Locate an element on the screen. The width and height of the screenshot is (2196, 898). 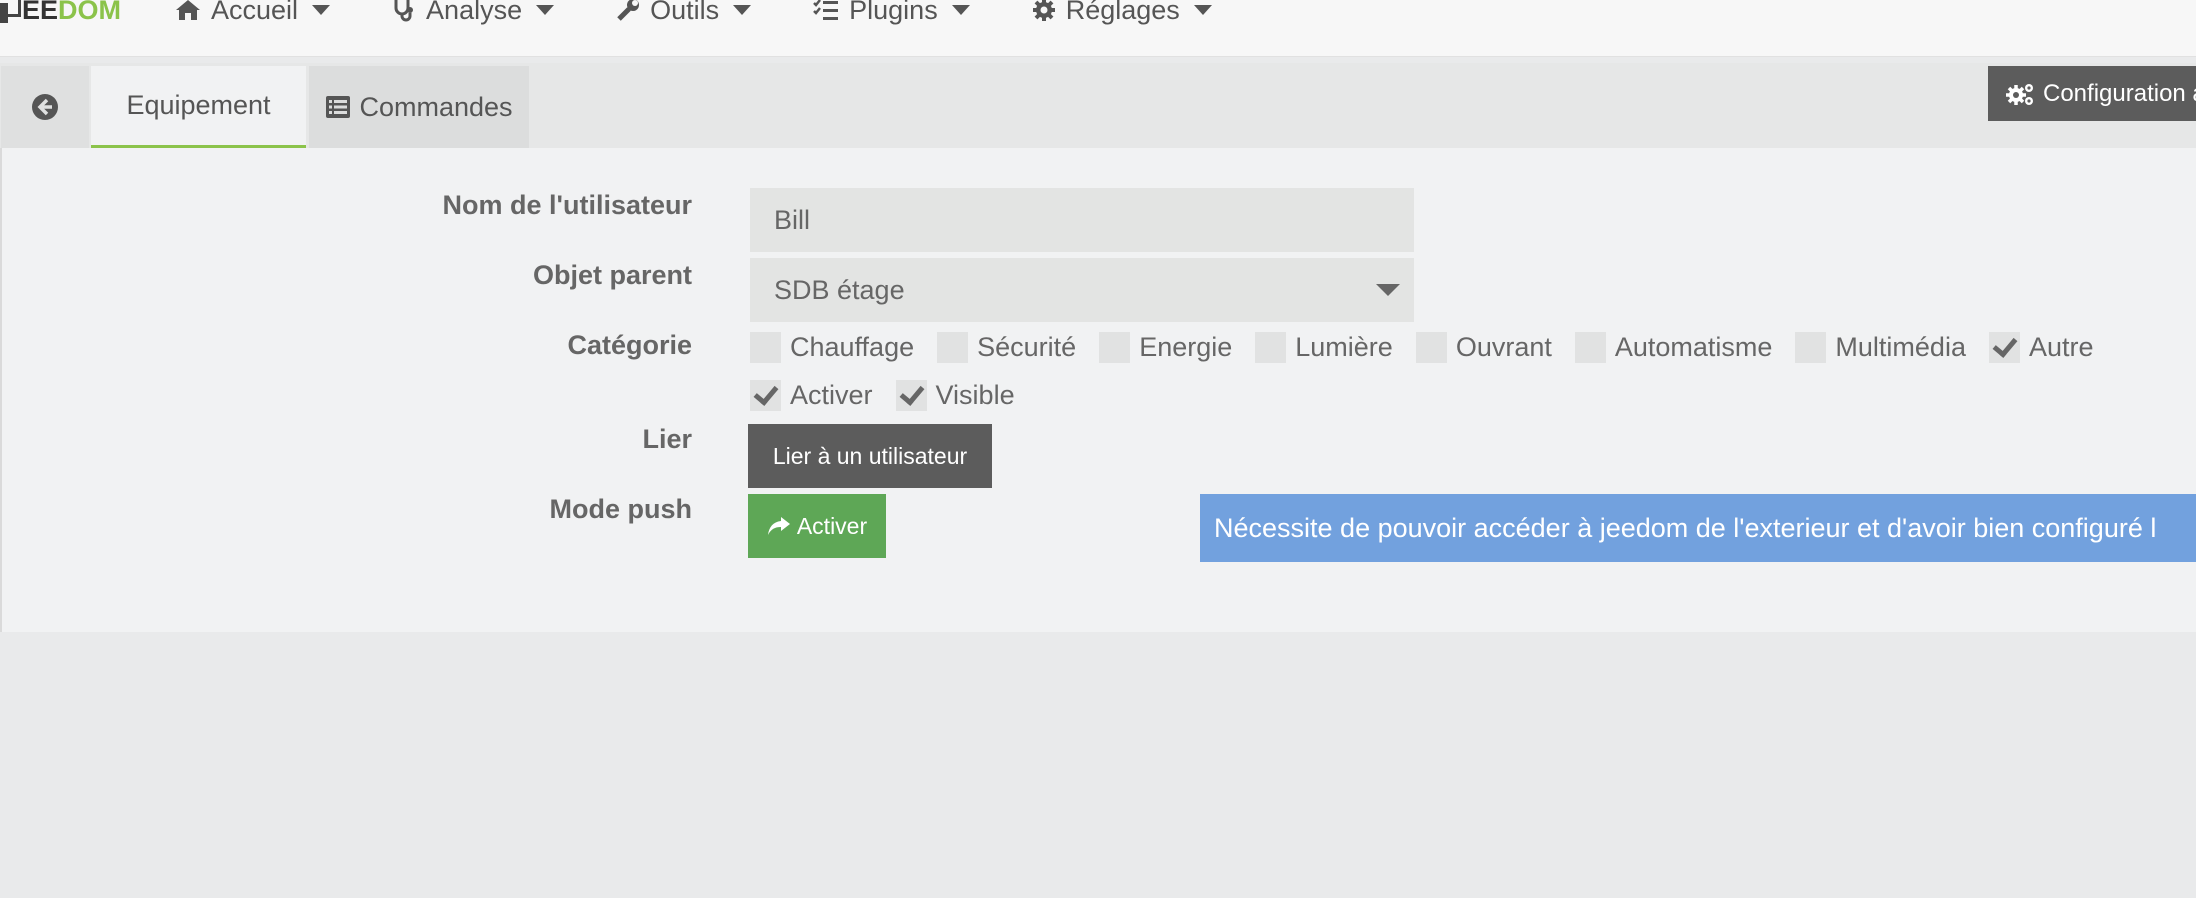
activate-push-button: Activer is located at coordinates (817, 526).